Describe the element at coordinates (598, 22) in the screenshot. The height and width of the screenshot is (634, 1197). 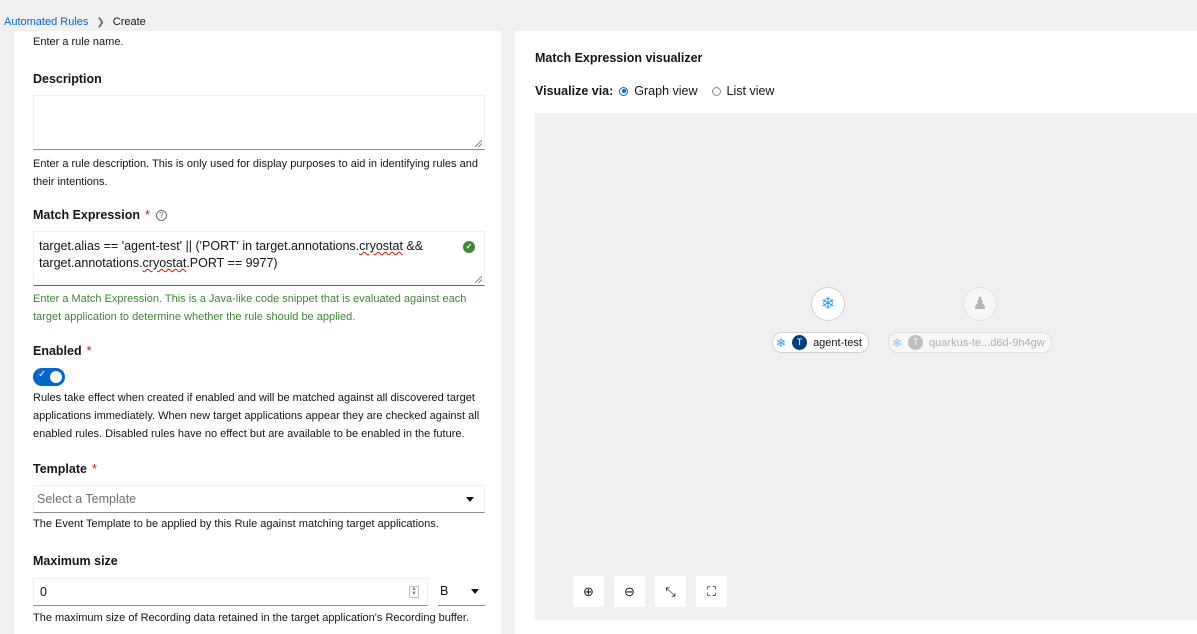
I see `breadcrumb: Automated Rules ❯ Create` at that location.